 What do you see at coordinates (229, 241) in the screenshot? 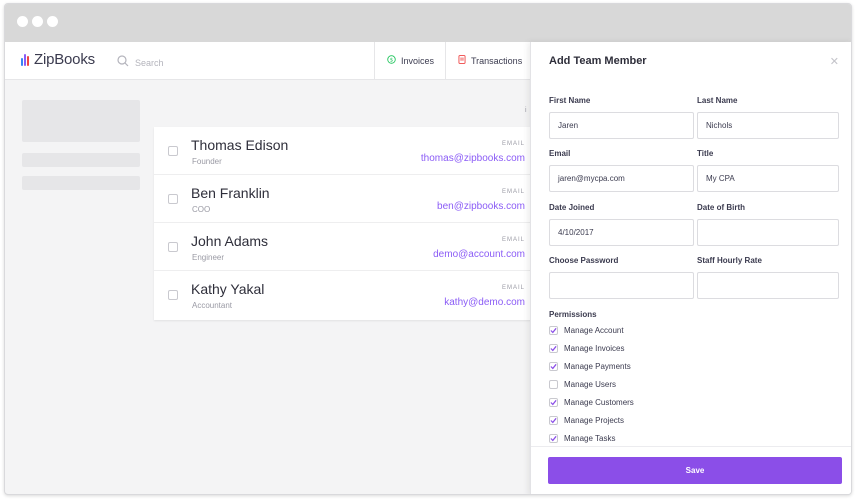
I see `member-name: John Adams` at bounding box center [229, 241].